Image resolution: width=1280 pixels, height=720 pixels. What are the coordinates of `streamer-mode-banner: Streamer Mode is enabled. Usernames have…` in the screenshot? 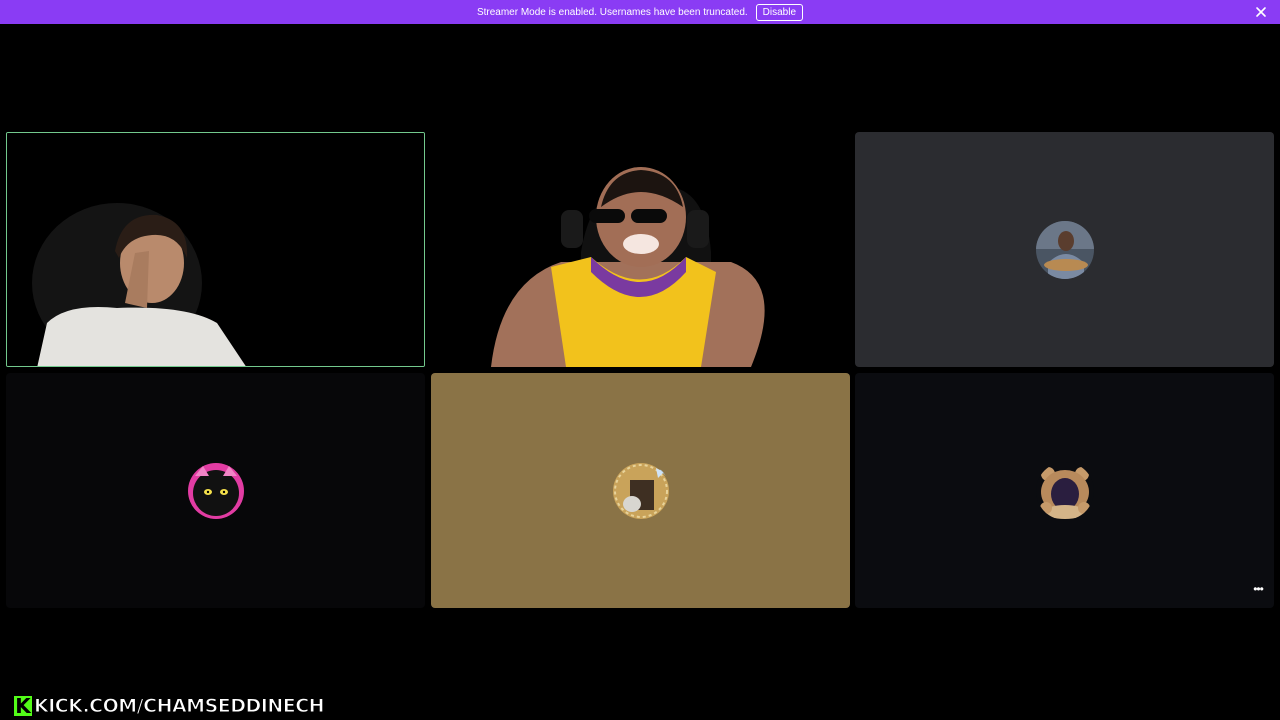 It's located at (640, 12).